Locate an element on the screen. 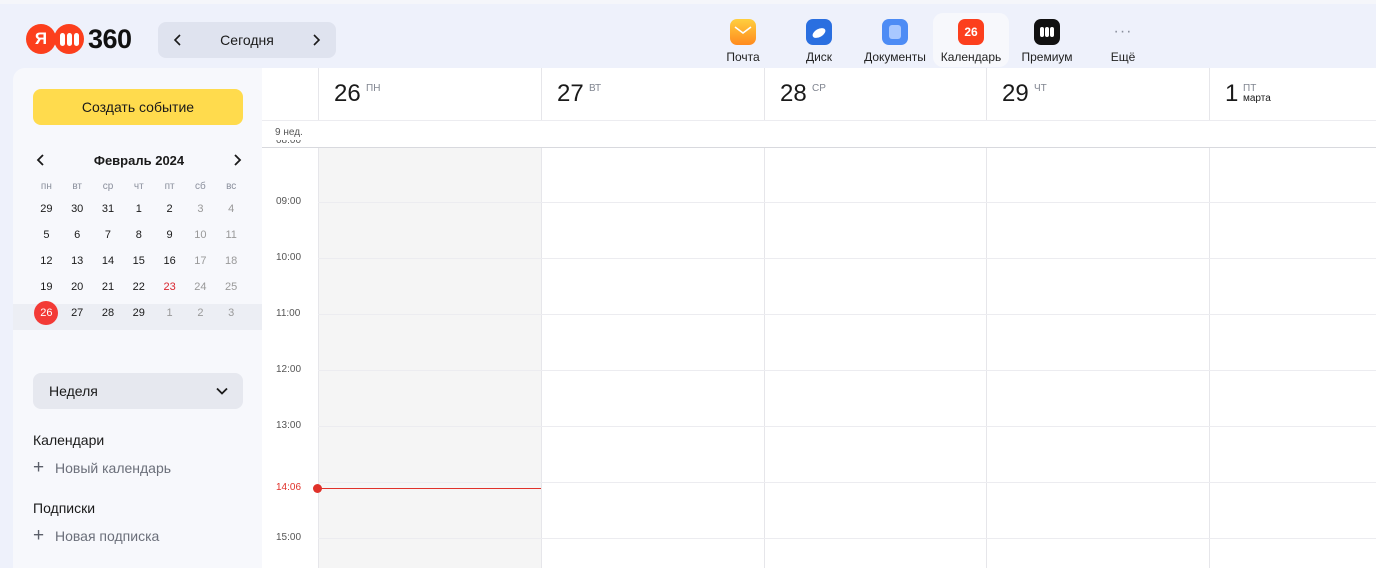  yandex-logo-icon: Я is located at coordinates (41, 39).